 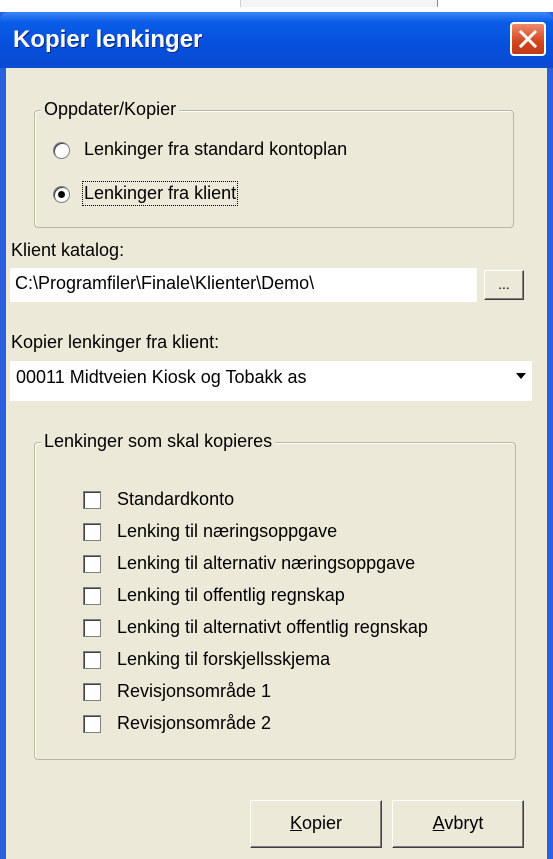 What do you see at coordinates (92, 500) in the screenshot?
I see `checkbox-standard-account` at bounding box center [92, 500].